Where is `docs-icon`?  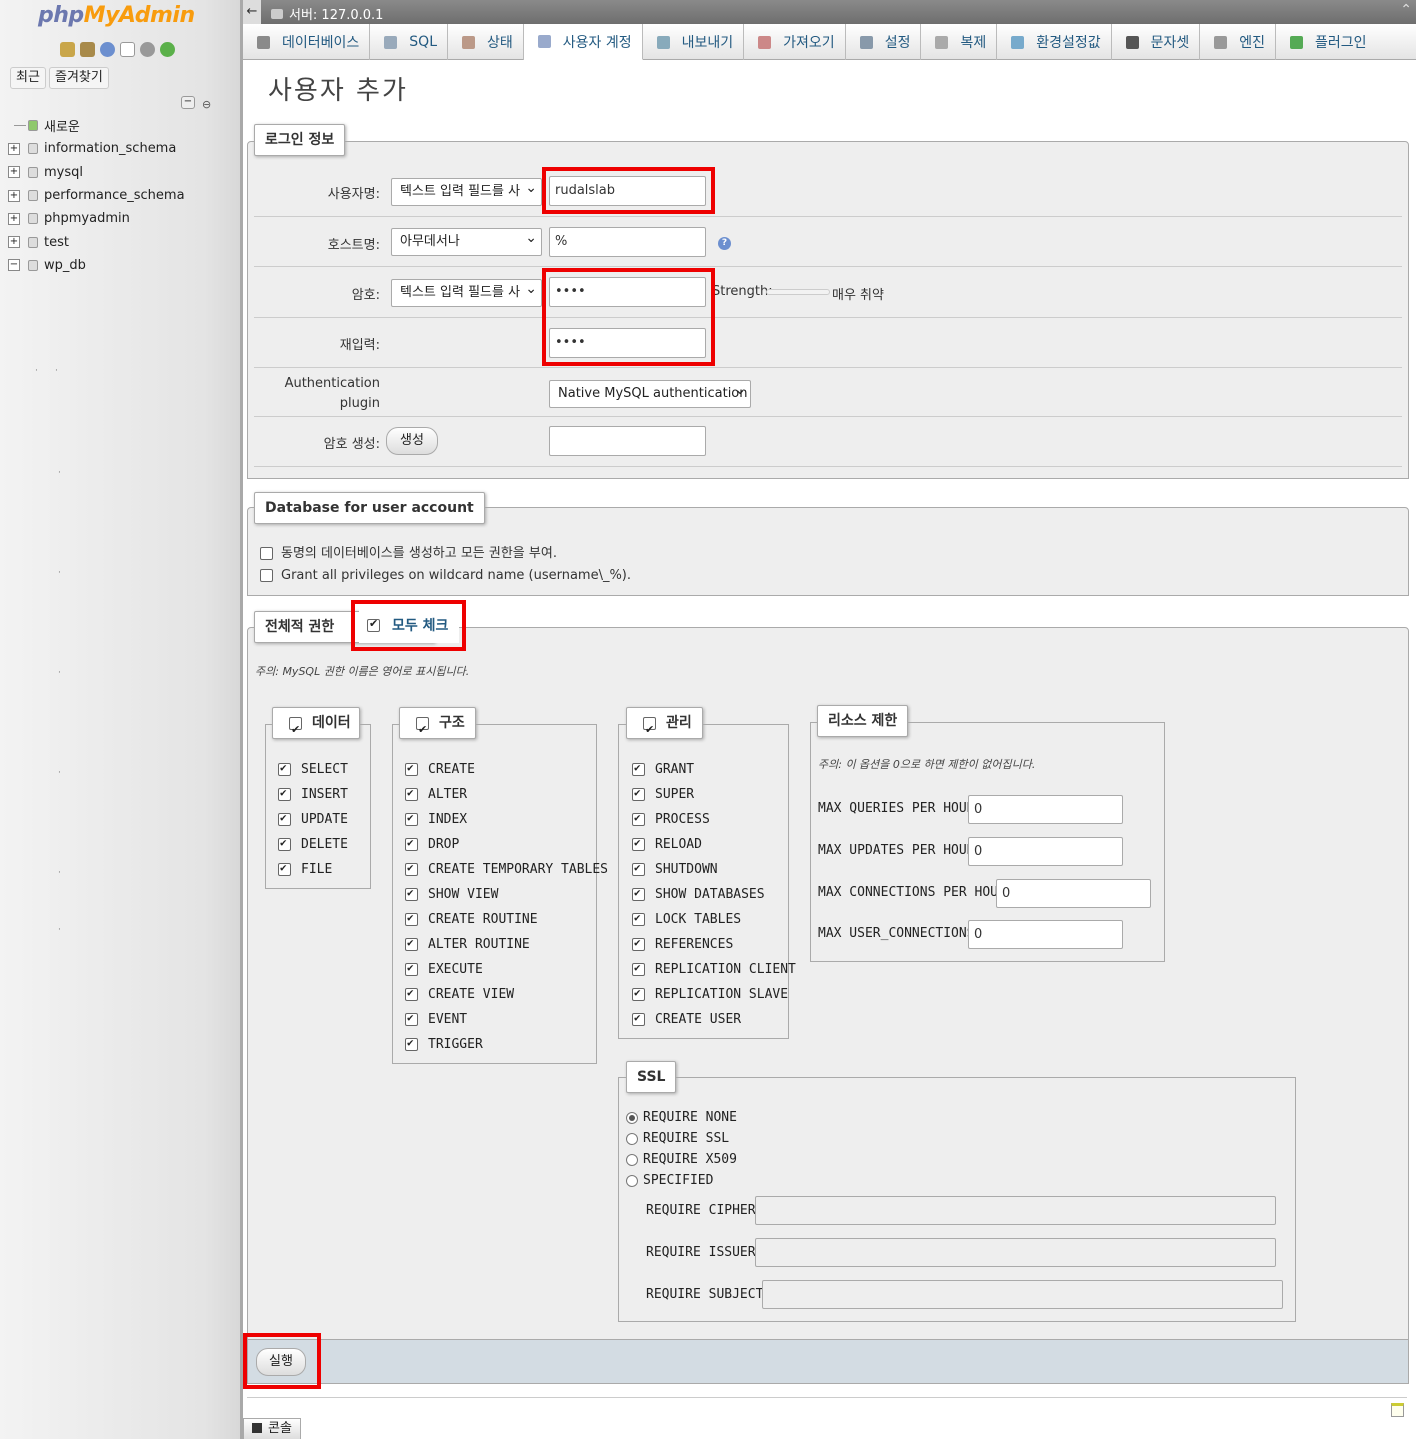
docs-icon is located at coordinates (127, 49).